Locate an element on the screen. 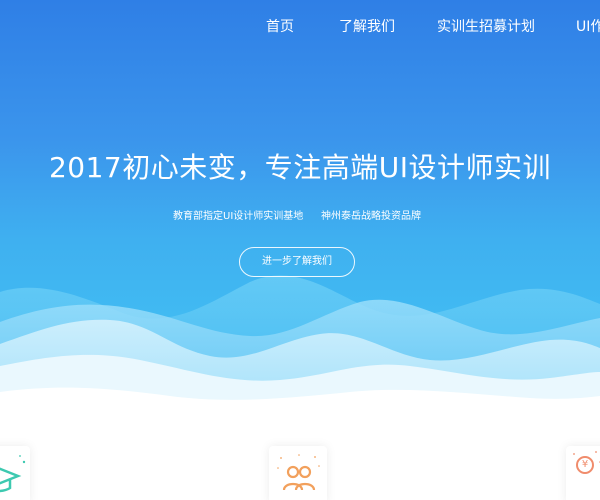  feature-card-team is located at coordinates (298, 473).